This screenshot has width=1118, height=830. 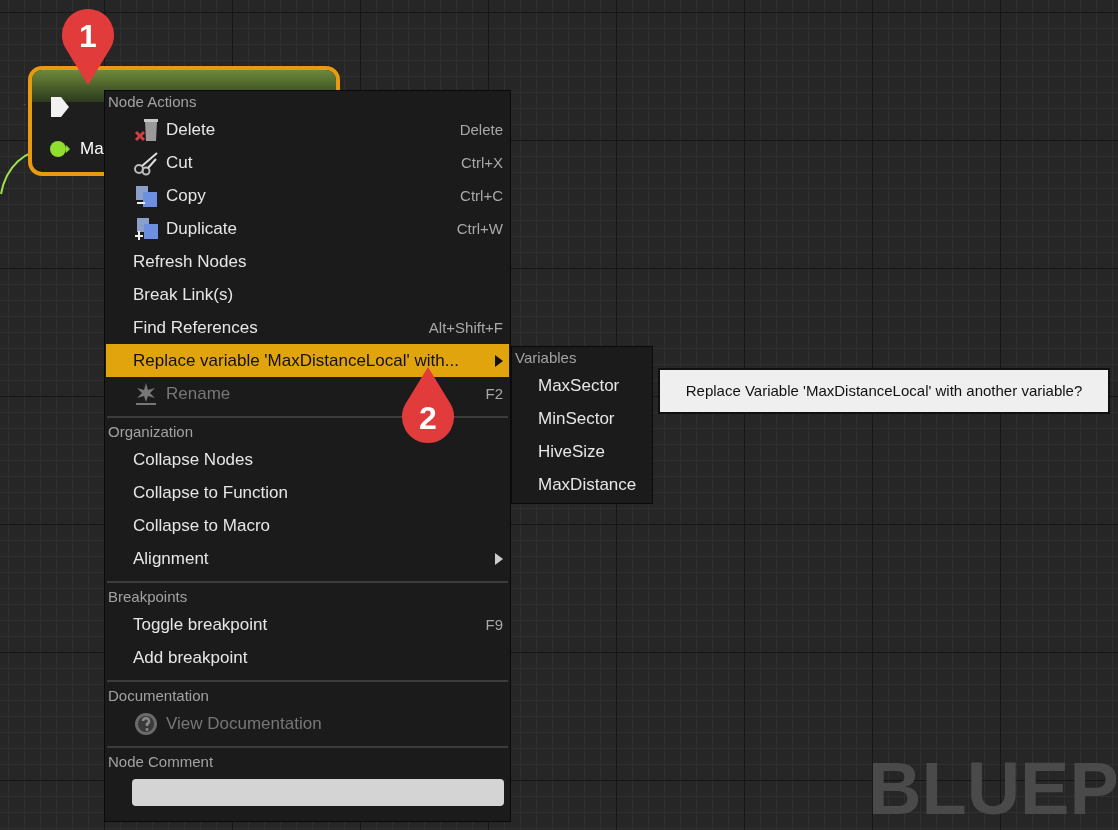 What do you see at coordinates (481, 162) in the screenshot?
I see `shortcut-label: Ctrl+X` at bounding box center [481, 162].